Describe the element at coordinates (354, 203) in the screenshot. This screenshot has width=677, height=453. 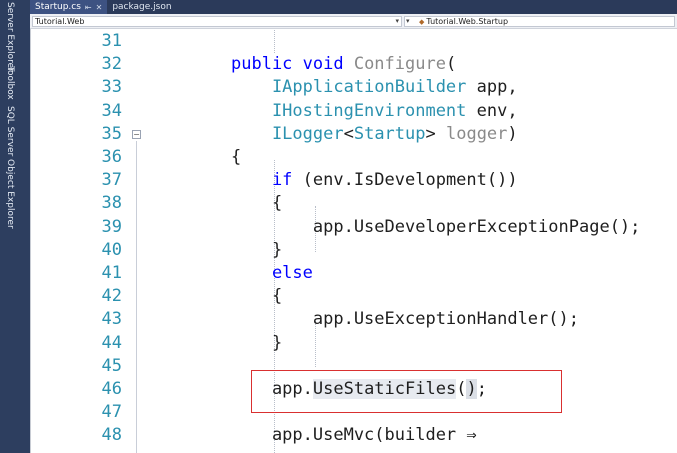
I see `code-line: 38 {` at that location.